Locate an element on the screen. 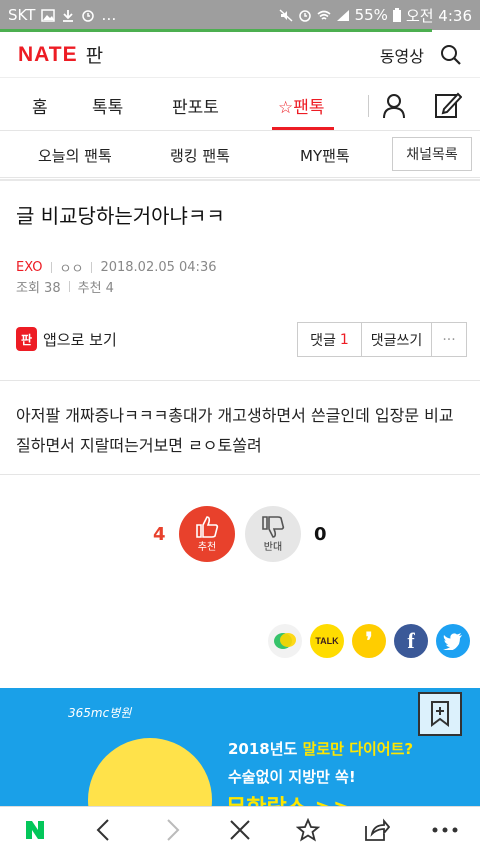  ad-headline: 2018년도 말로만 다이어트? is located at coordinates (320, 748).